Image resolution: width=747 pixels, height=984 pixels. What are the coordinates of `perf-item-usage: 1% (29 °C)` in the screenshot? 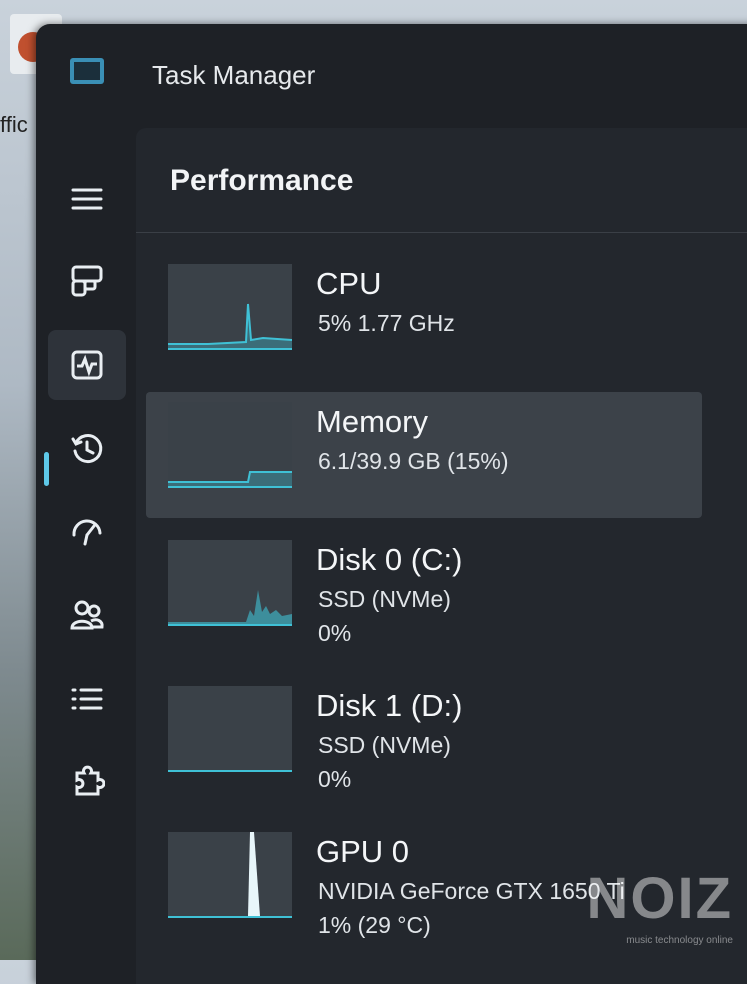 It's located at (374, 925).